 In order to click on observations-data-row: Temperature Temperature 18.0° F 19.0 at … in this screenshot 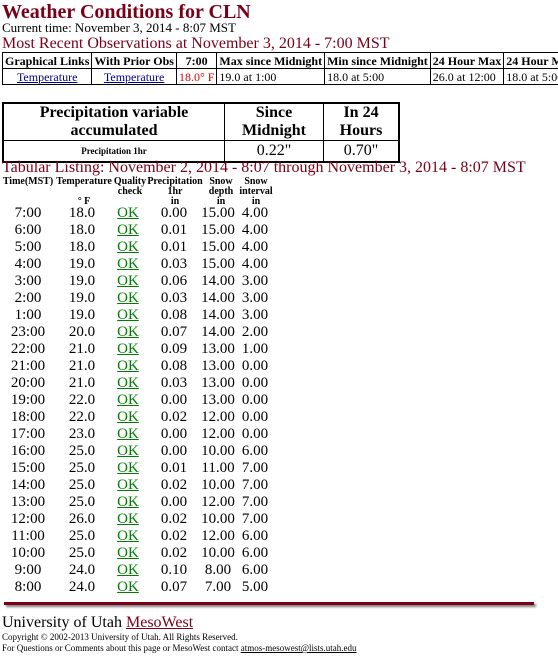, I will do `click(279, 76)`.